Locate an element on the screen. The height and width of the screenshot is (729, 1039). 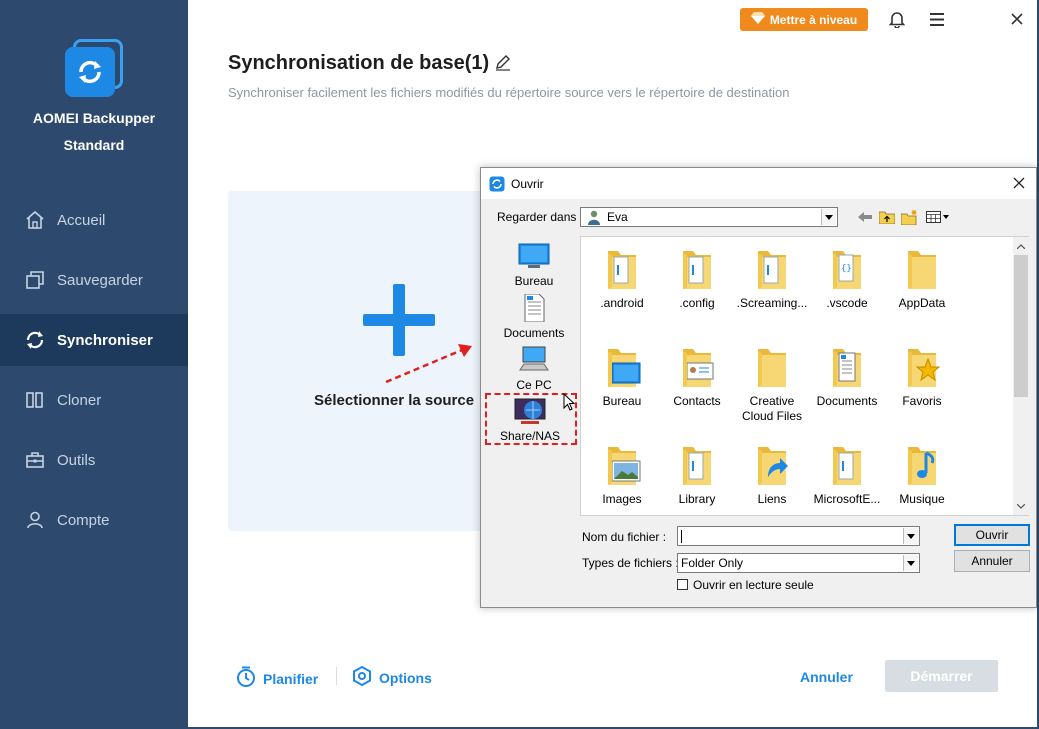
folder-images-icon is located at coordinates (622, 466).